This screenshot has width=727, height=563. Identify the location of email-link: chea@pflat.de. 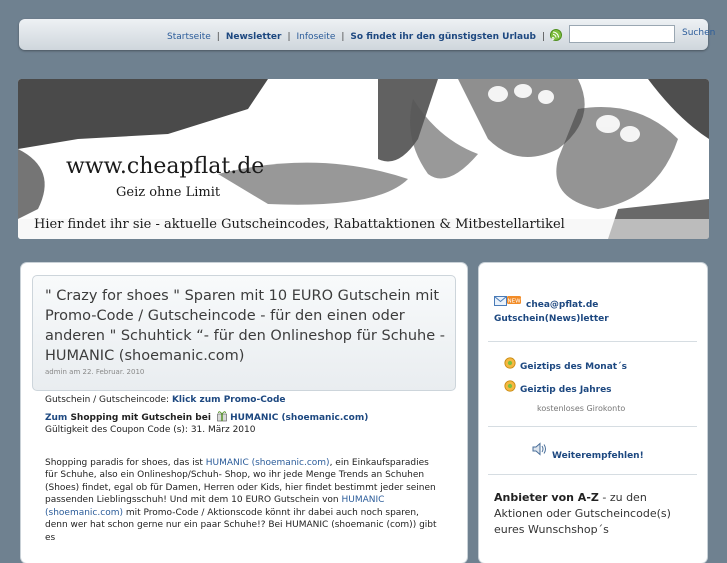
(562, 305).